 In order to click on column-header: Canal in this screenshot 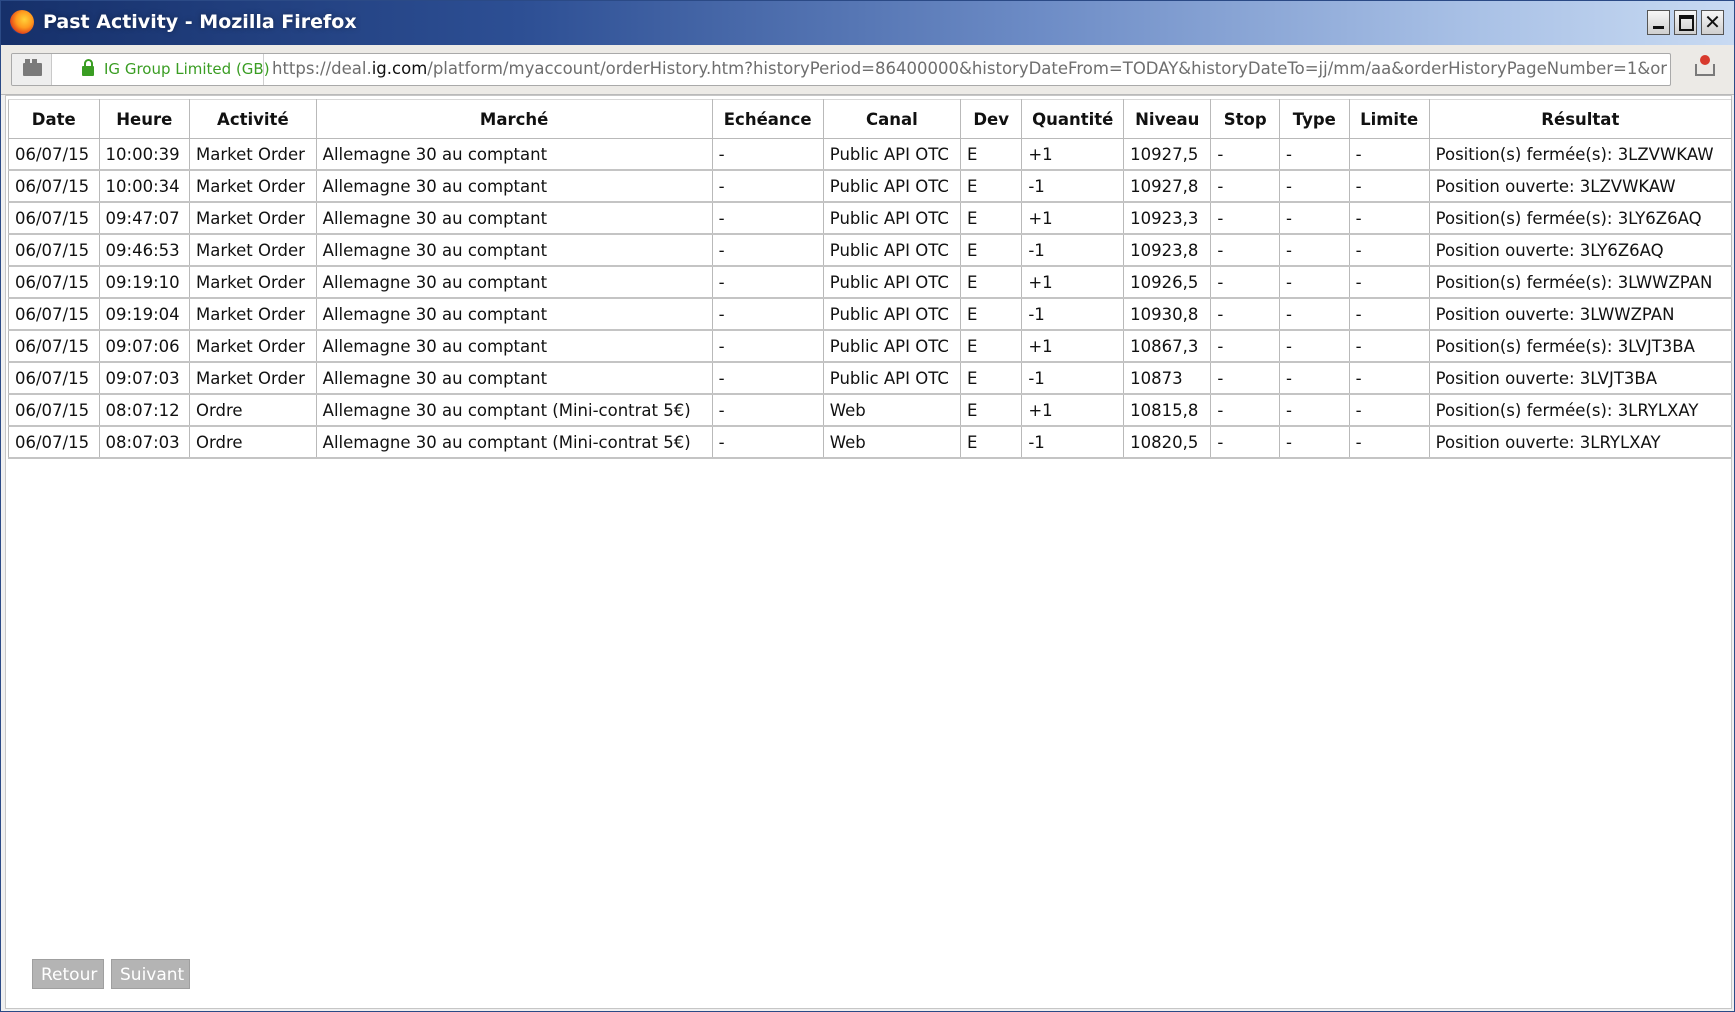, I will do `click(892, 119)`.